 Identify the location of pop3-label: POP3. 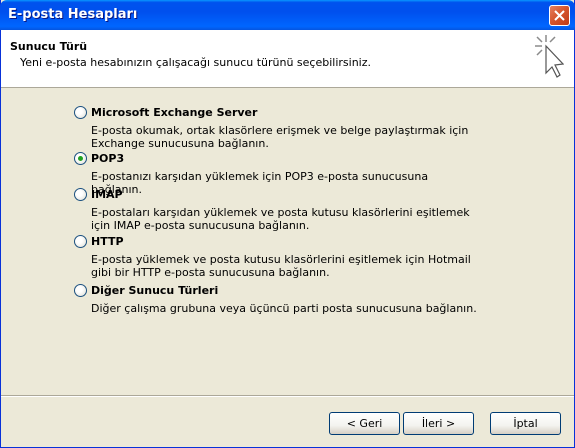
(107, 158).